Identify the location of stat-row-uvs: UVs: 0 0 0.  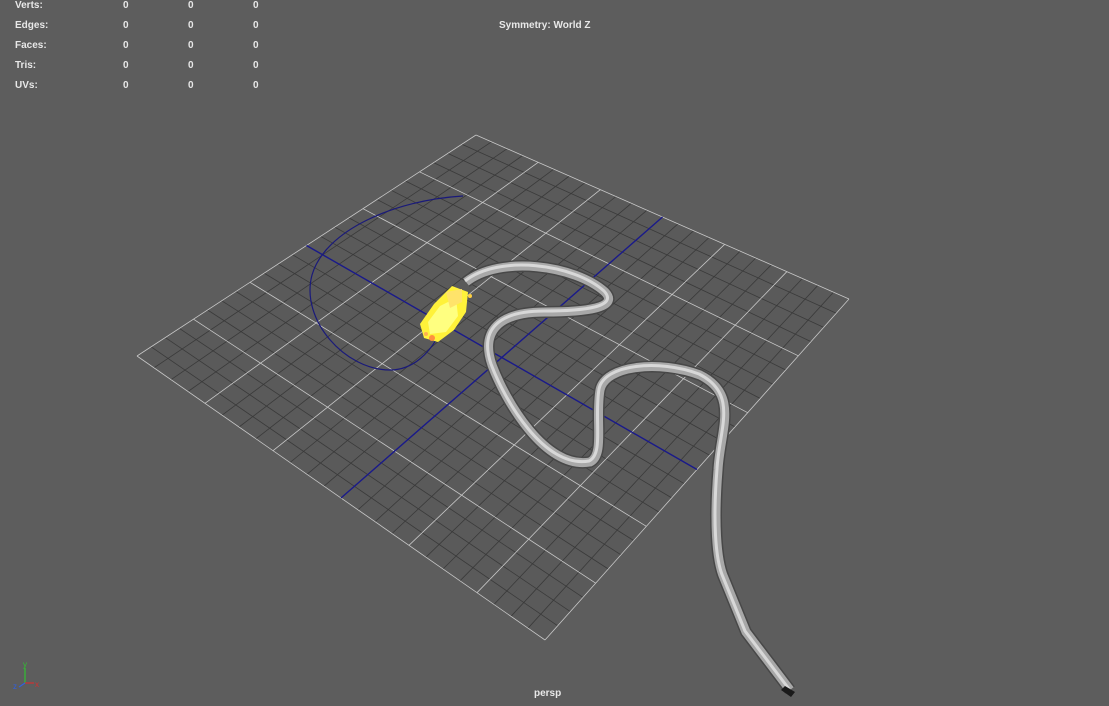
(145, 86).